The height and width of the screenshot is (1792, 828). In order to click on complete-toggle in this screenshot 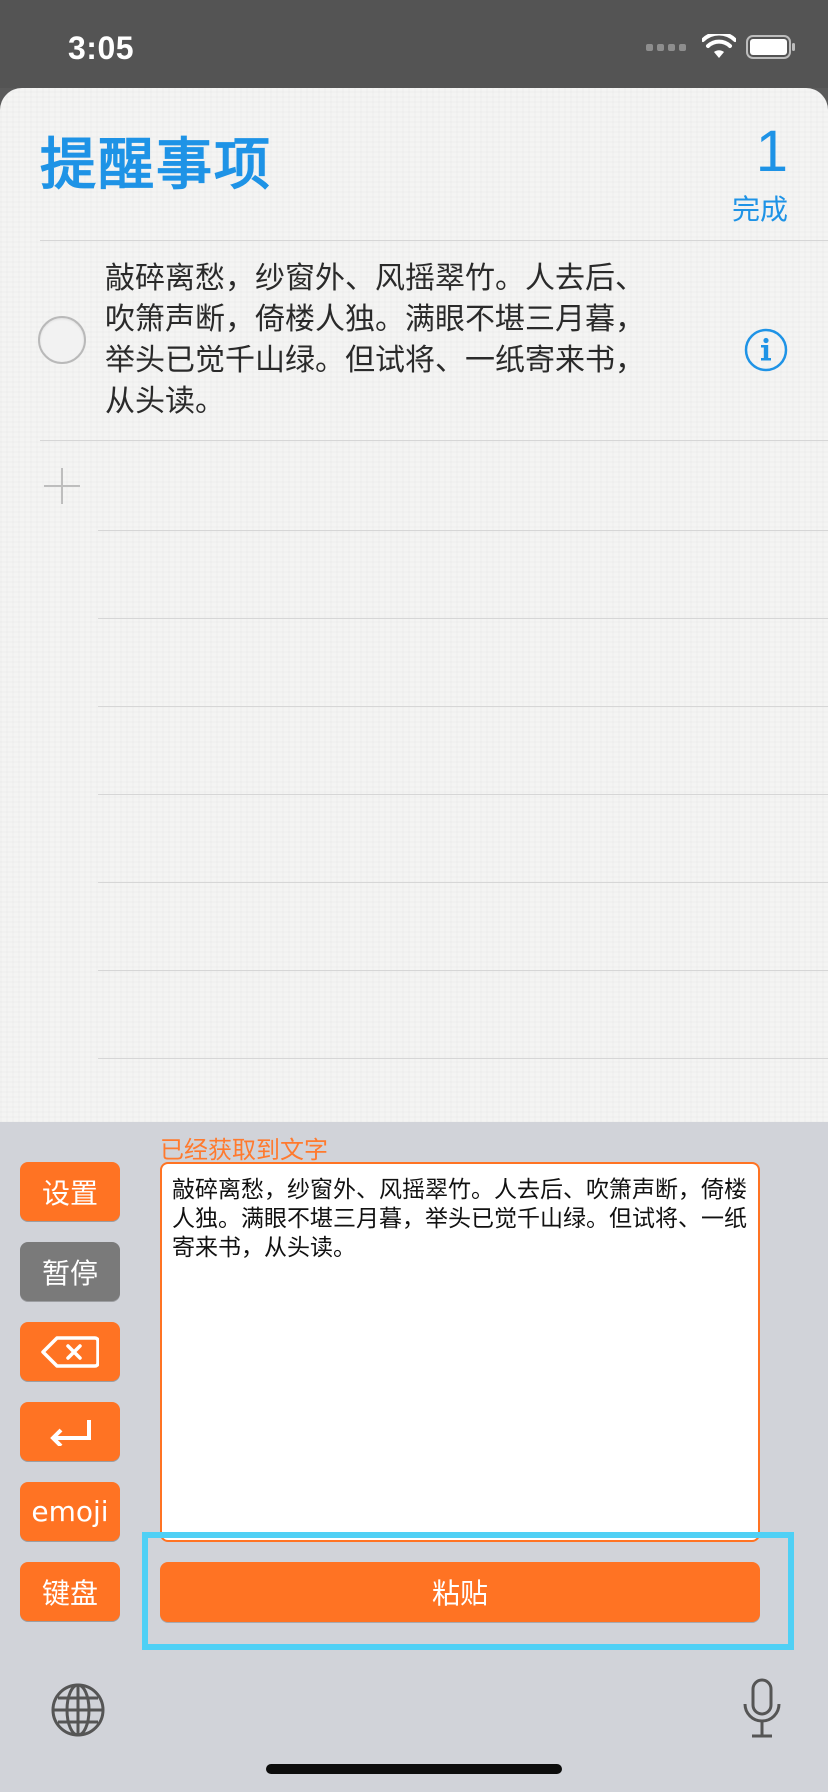, I will do `click(62, 340)`.